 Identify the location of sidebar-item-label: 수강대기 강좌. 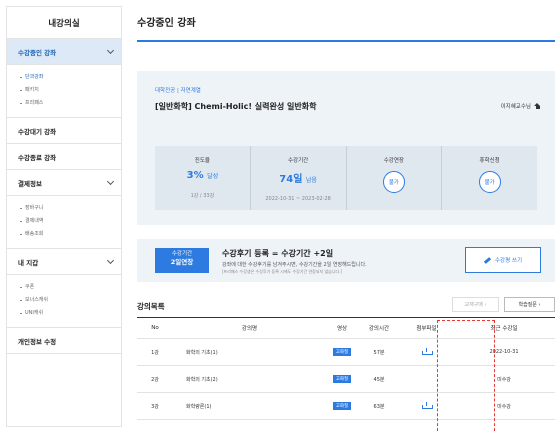
(37, 131).